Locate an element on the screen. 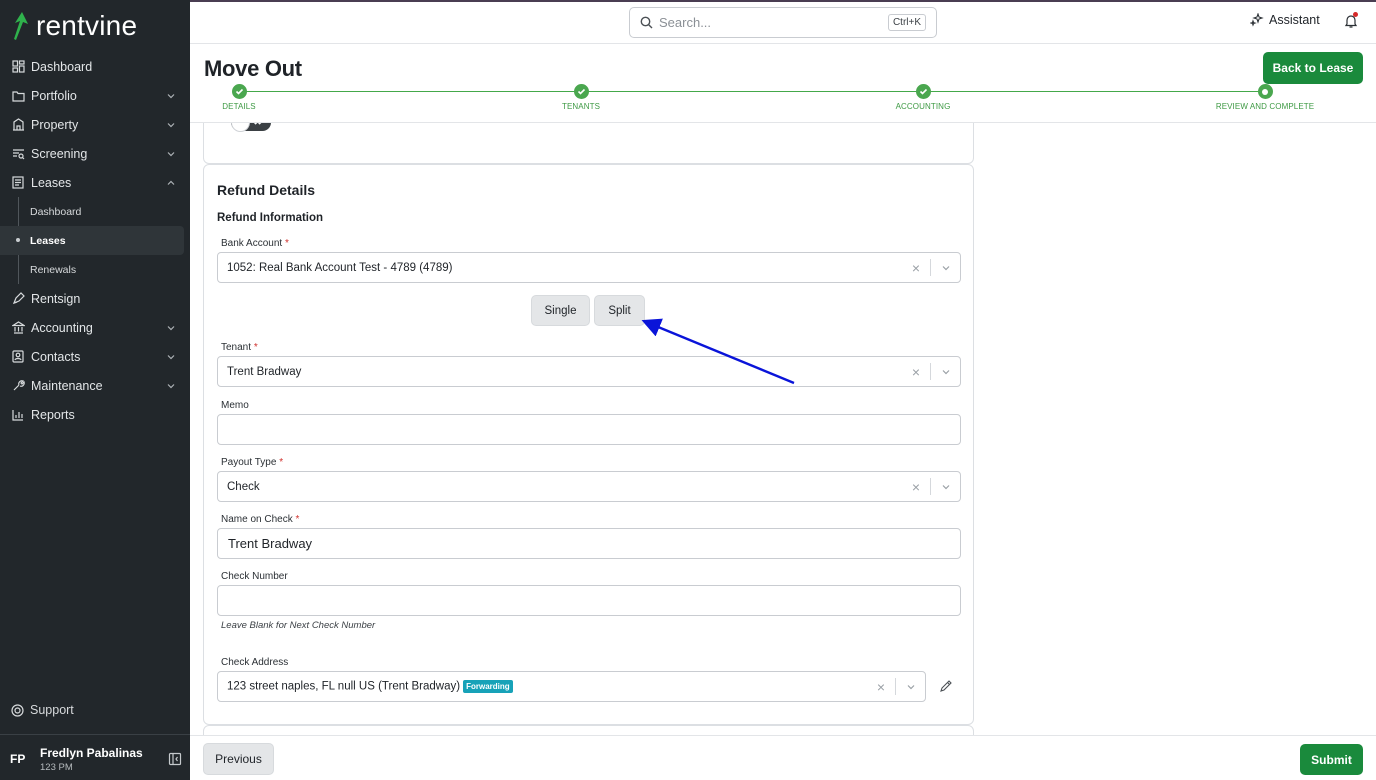  previous-button: Previous is located at coordinates (238, 759).